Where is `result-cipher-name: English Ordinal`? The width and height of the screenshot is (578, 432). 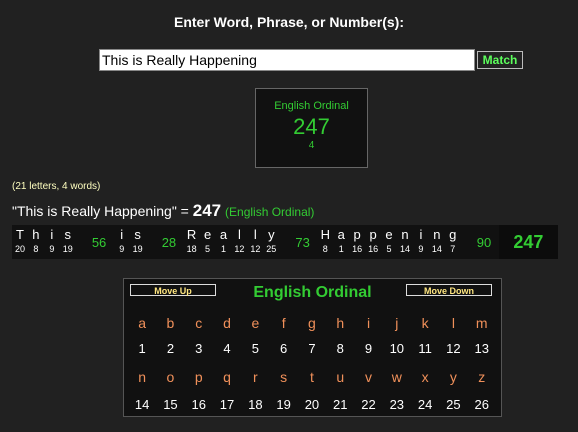 result-cipher-name: English Ordinal is located at coordinates (311, 106).